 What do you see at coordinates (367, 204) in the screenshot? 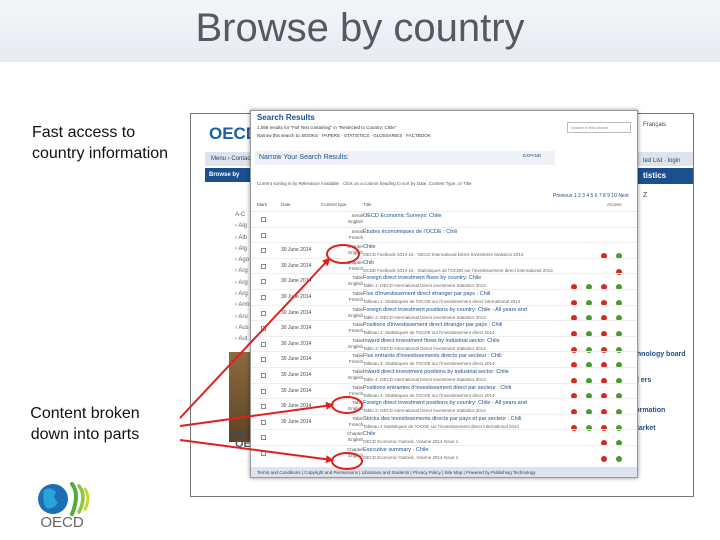
I see `col-title: Title` at bounding box center [367, 204].